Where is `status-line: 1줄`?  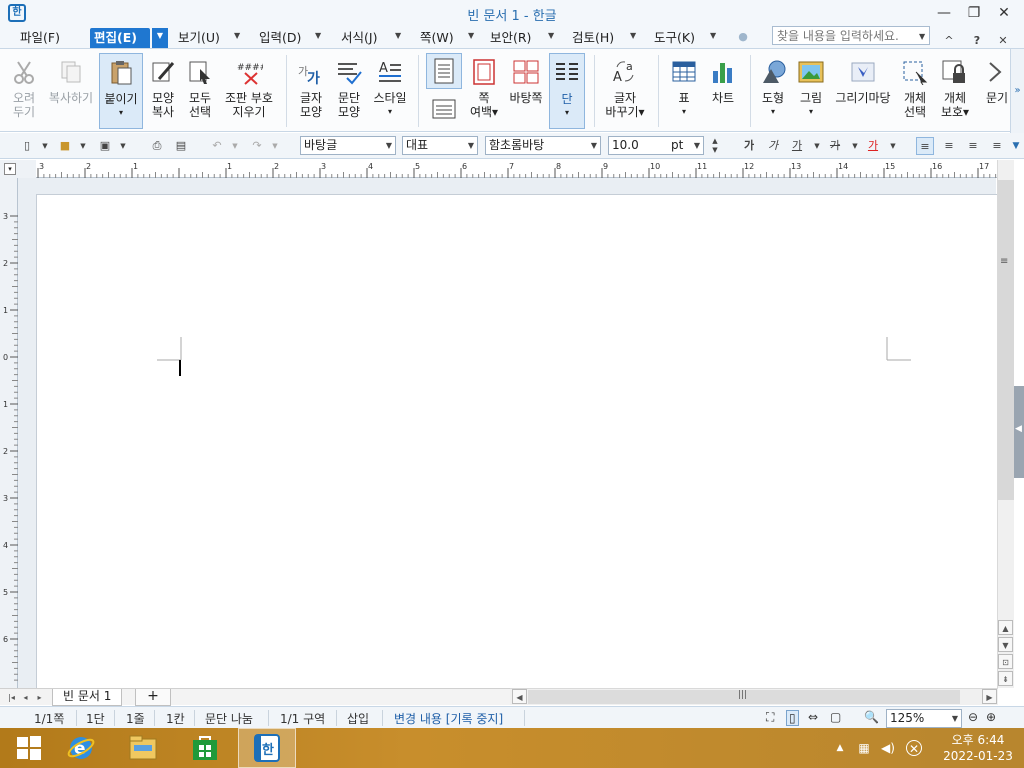 status-line: 1줄 is located at coordinates (135, 718).